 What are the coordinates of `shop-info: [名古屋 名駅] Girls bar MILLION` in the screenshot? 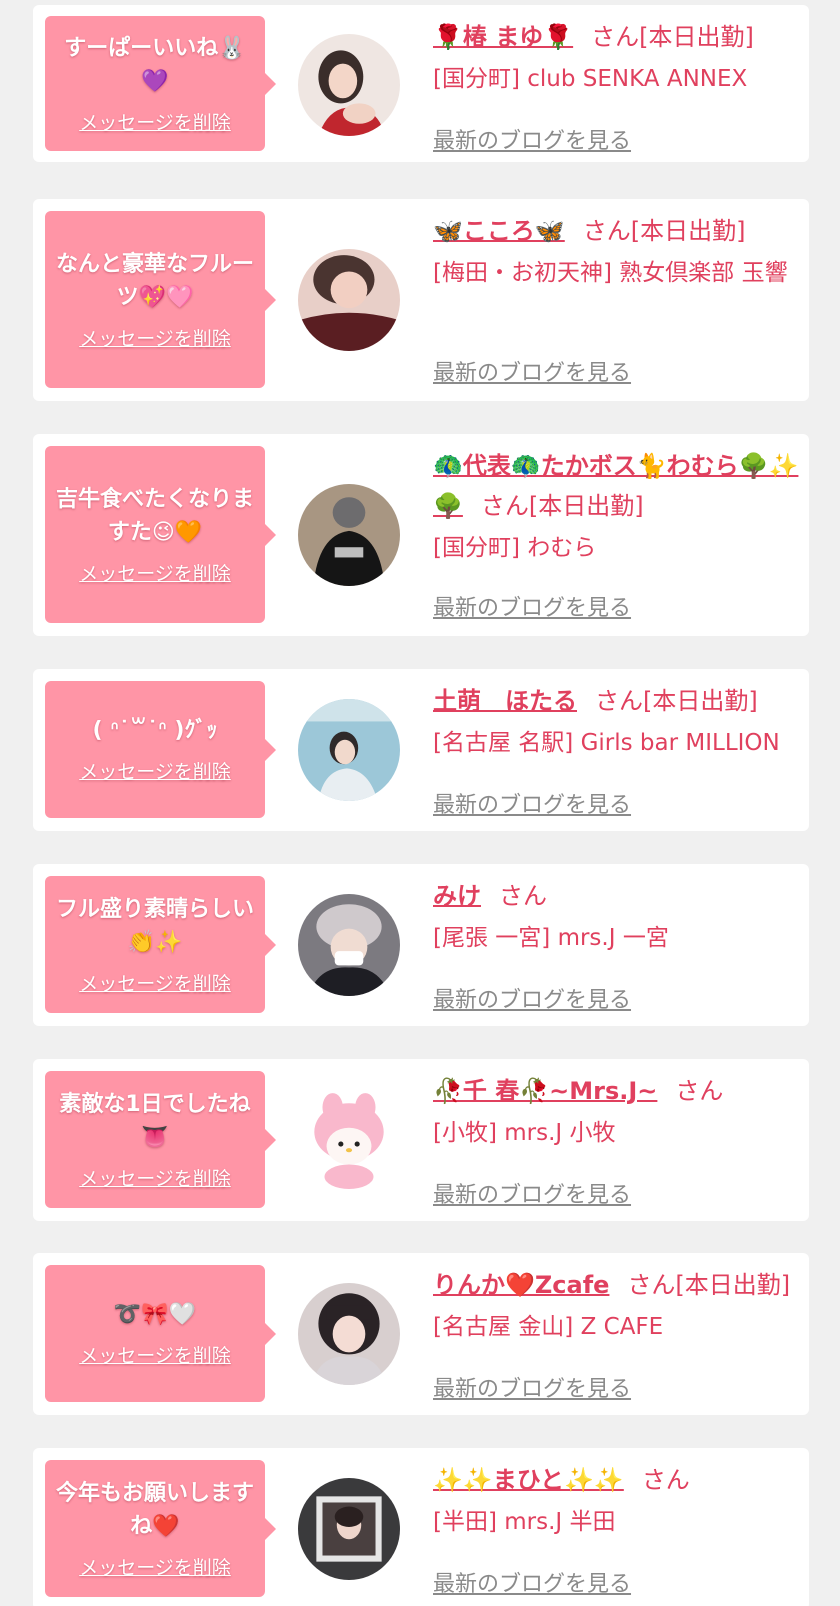 It's located at (606, 743).